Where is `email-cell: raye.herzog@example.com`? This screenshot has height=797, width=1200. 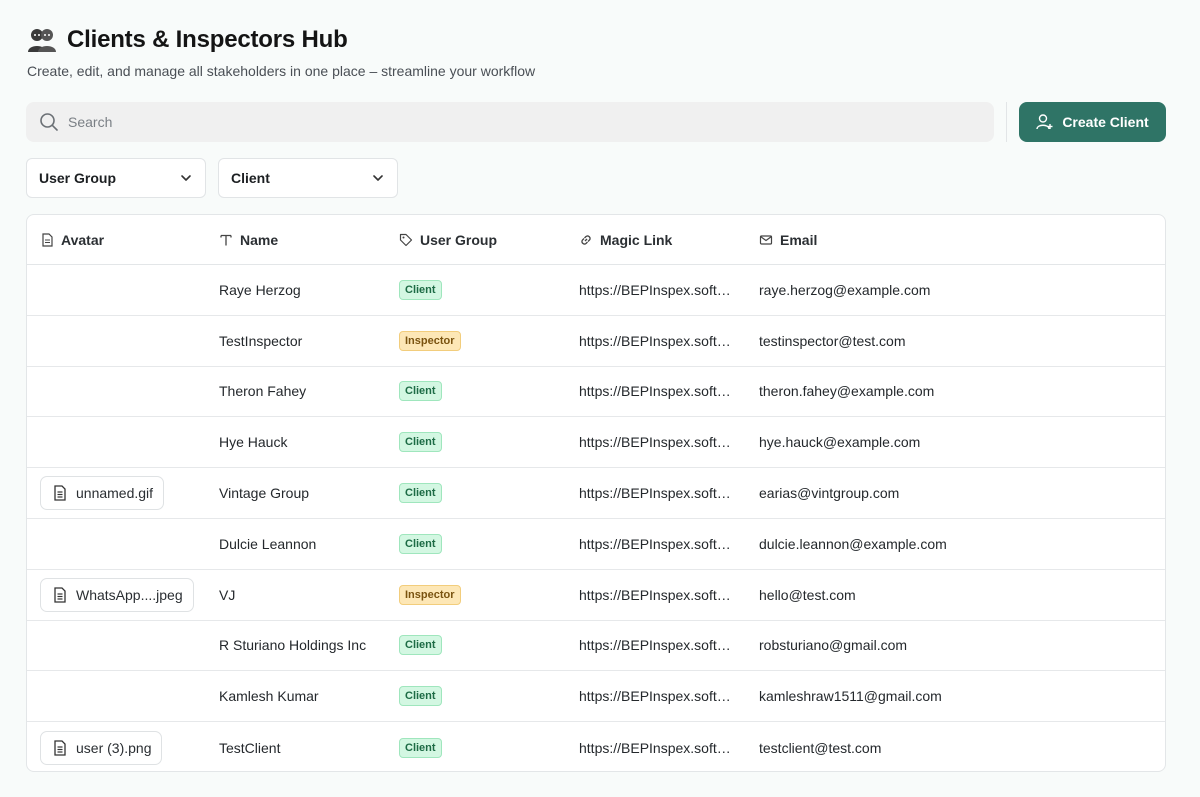
email-cell: raye.herzog@example.com is located at coordinates (845, 289).